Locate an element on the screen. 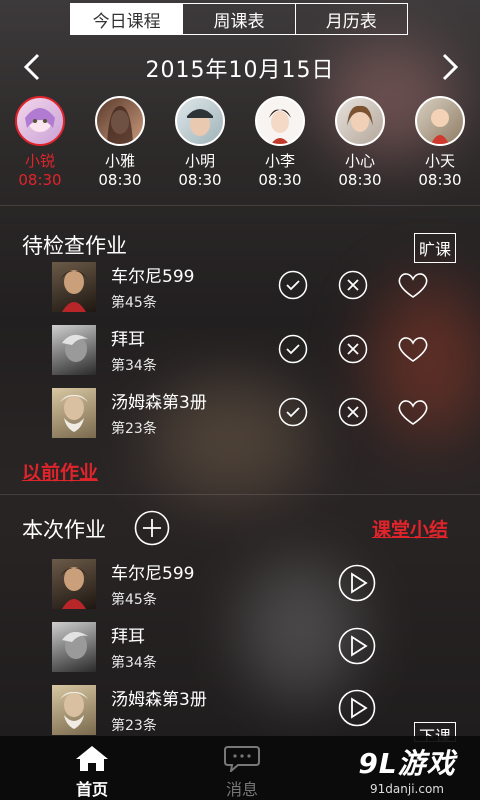 This screenshot has width=480, height=800. student-name: 小锐 is located at coordinates (39, 161).